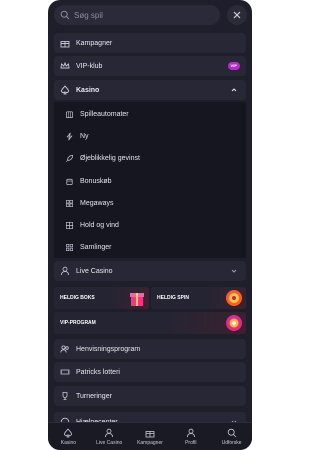 The width and height of the screenshot is (320, 450). What do you see at coordinates (190, 432) in the screenshot?
I see `user-icon` at bounding box center [190, 432].